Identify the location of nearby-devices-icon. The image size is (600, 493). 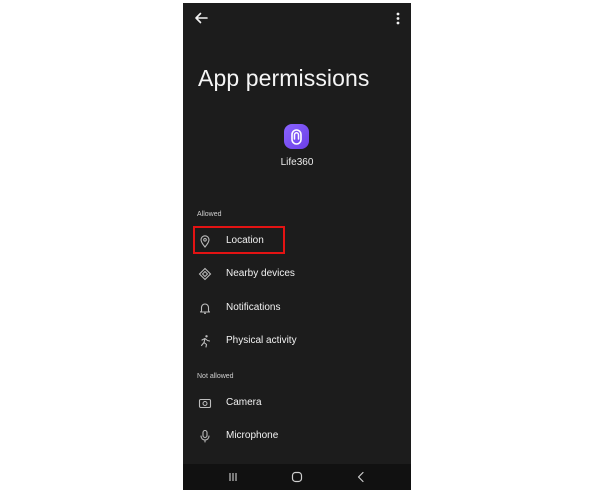
(205, 274).